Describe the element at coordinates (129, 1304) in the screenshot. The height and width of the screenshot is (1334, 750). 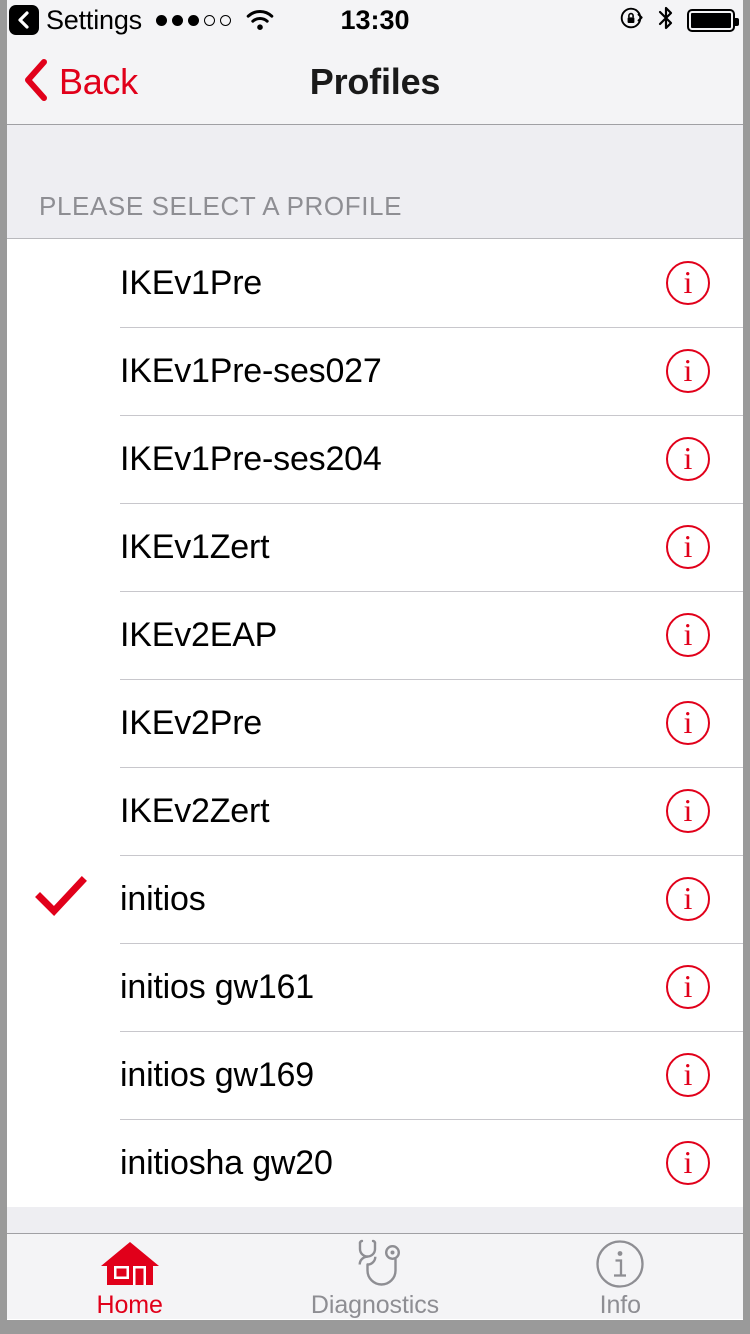
I see `tab-home-label: Home` at that location.